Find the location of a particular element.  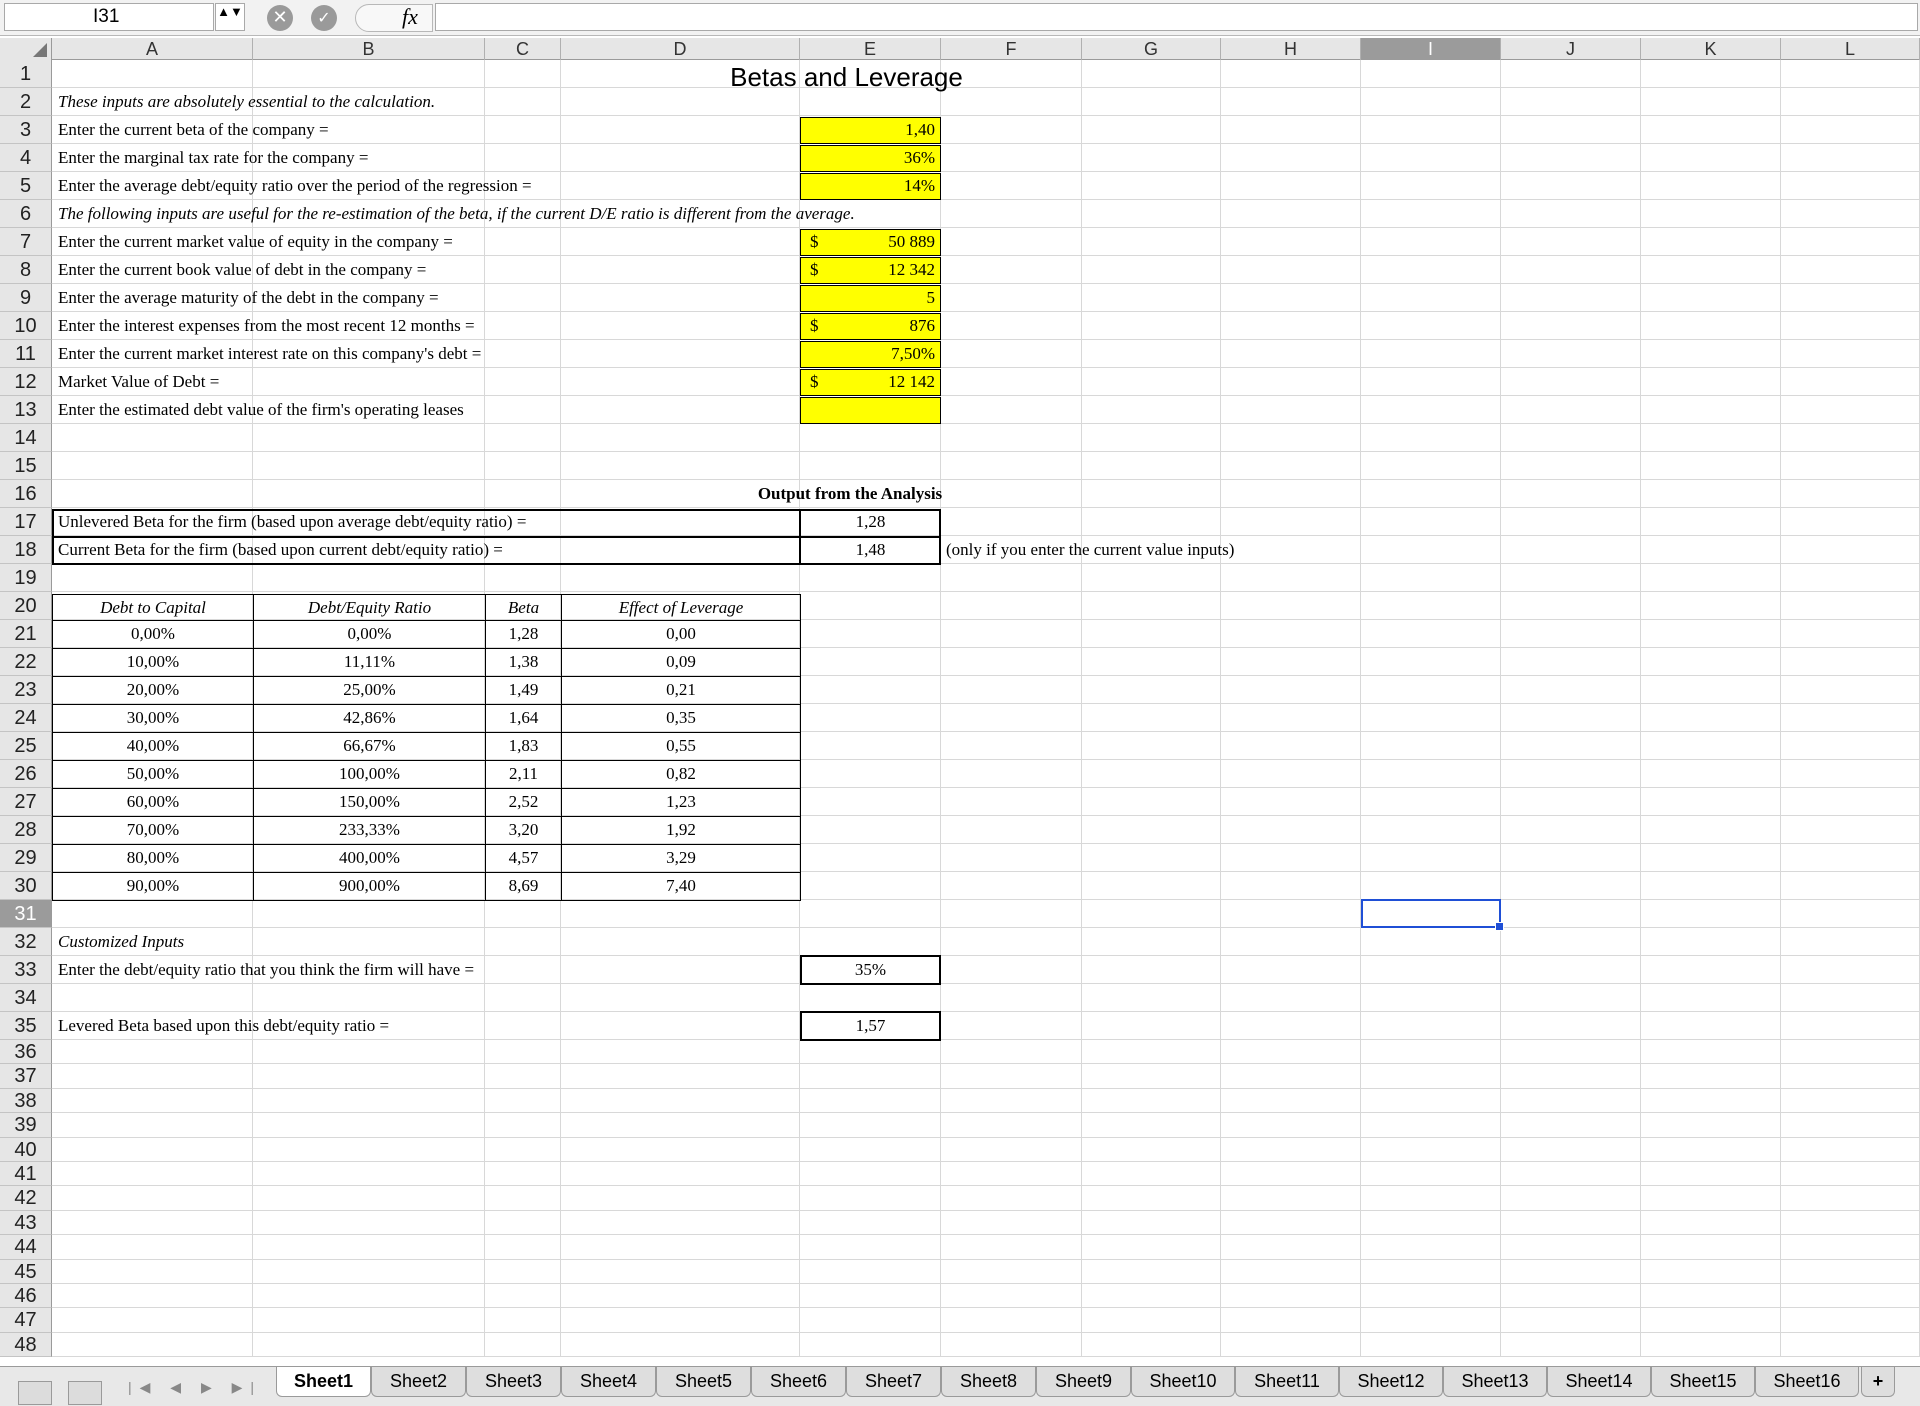

row-header: 21 is located at coordinates (26, 634).